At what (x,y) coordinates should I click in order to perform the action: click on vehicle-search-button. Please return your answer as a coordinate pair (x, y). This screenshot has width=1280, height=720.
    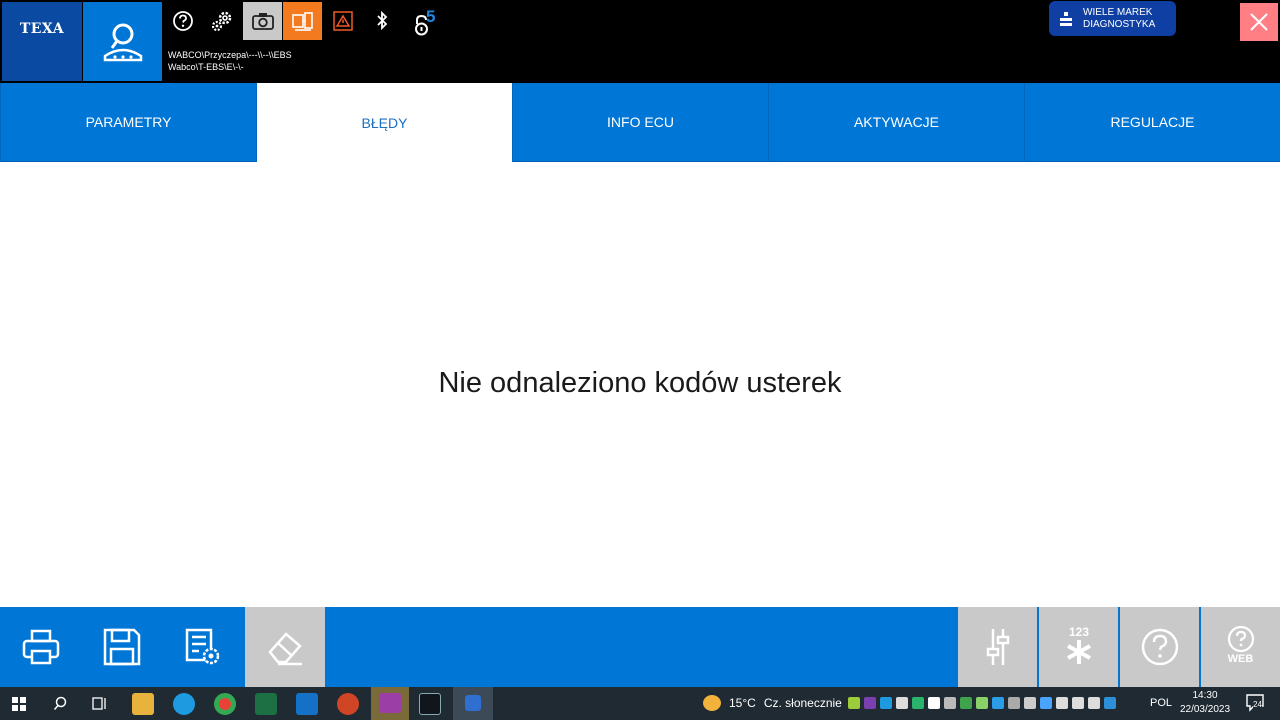
    Looking at the image, I should click on (122, 41).